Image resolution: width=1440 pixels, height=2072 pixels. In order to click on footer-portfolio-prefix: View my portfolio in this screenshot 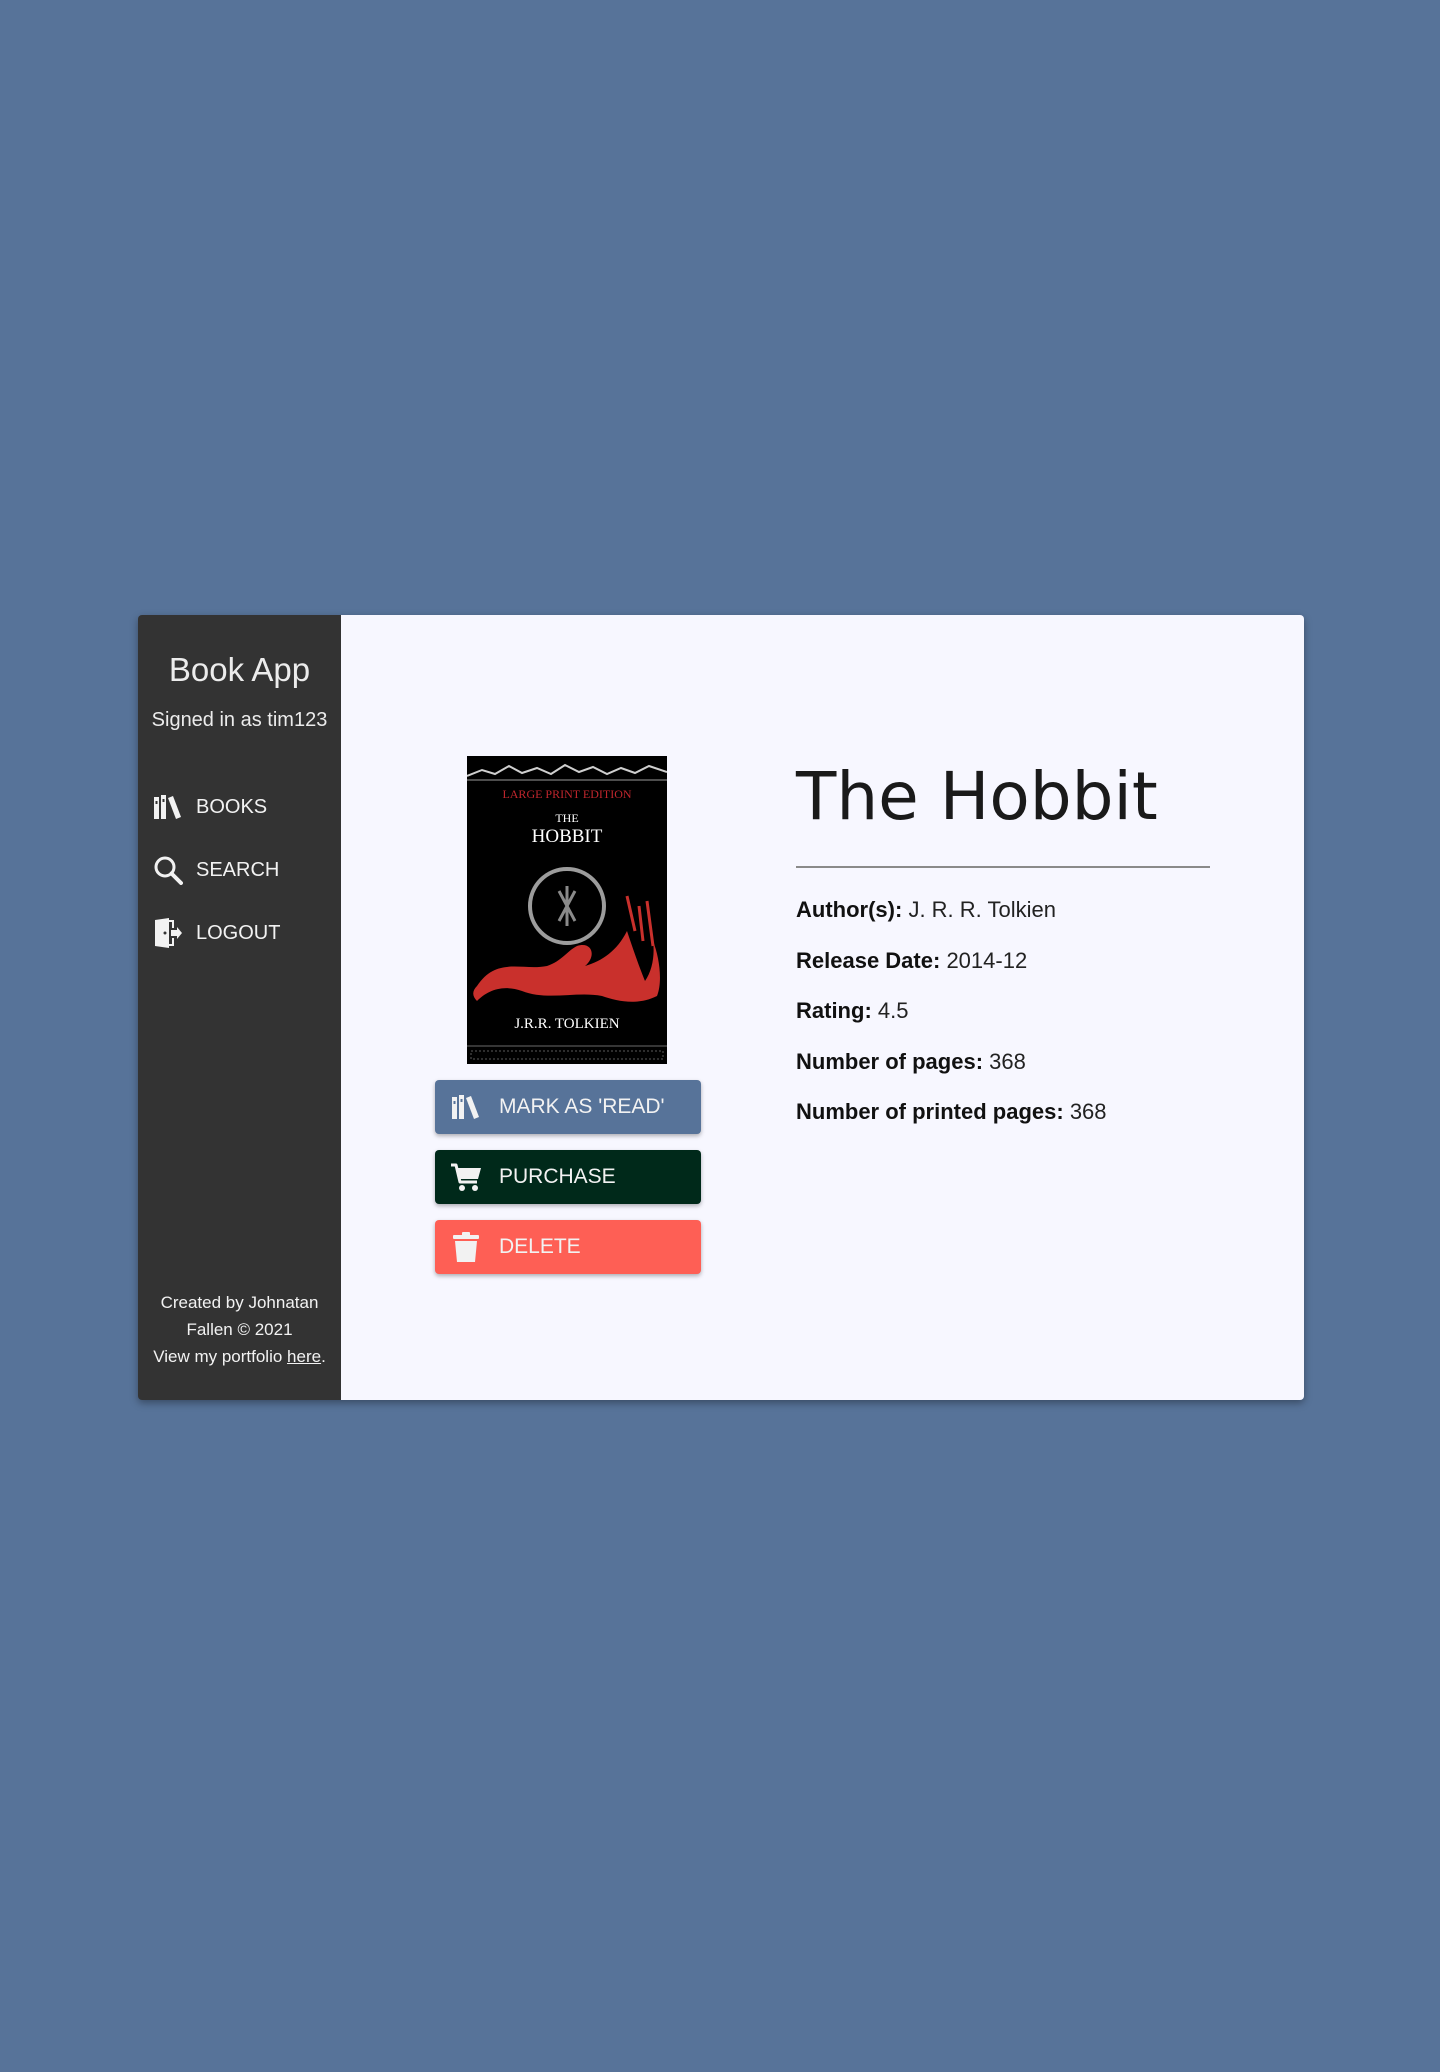, I will do `click(220, 1356)`.